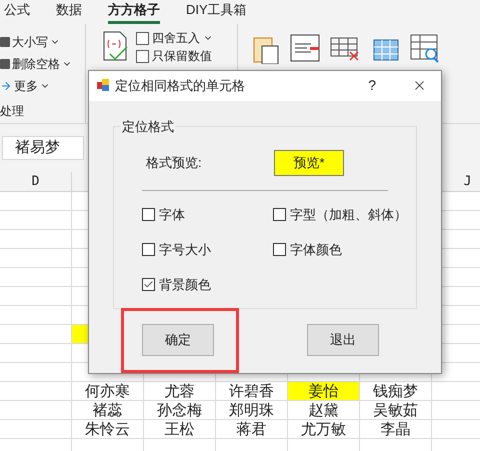 The width and height of the screenshot is (480, 451). I want to click on table-cell: 钱痴梦, so click(396, 391).